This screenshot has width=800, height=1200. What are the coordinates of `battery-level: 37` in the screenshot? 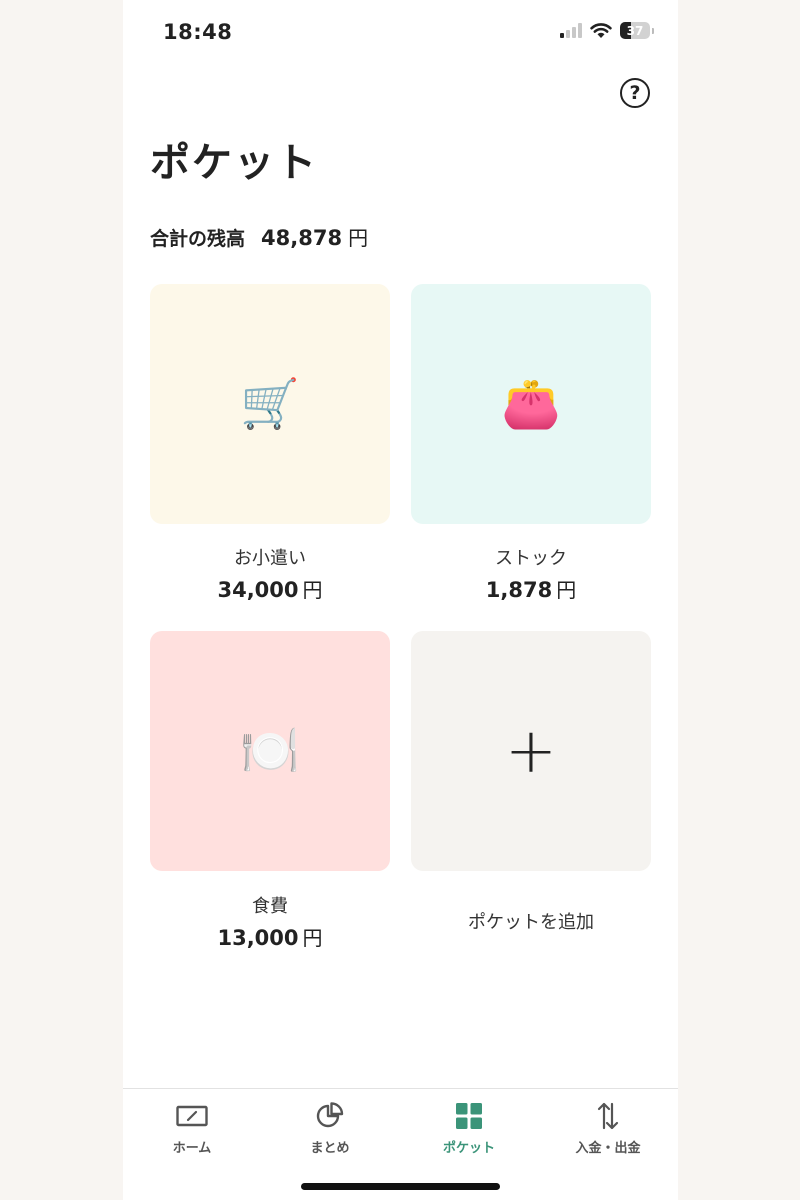 It's located at (635, 30).